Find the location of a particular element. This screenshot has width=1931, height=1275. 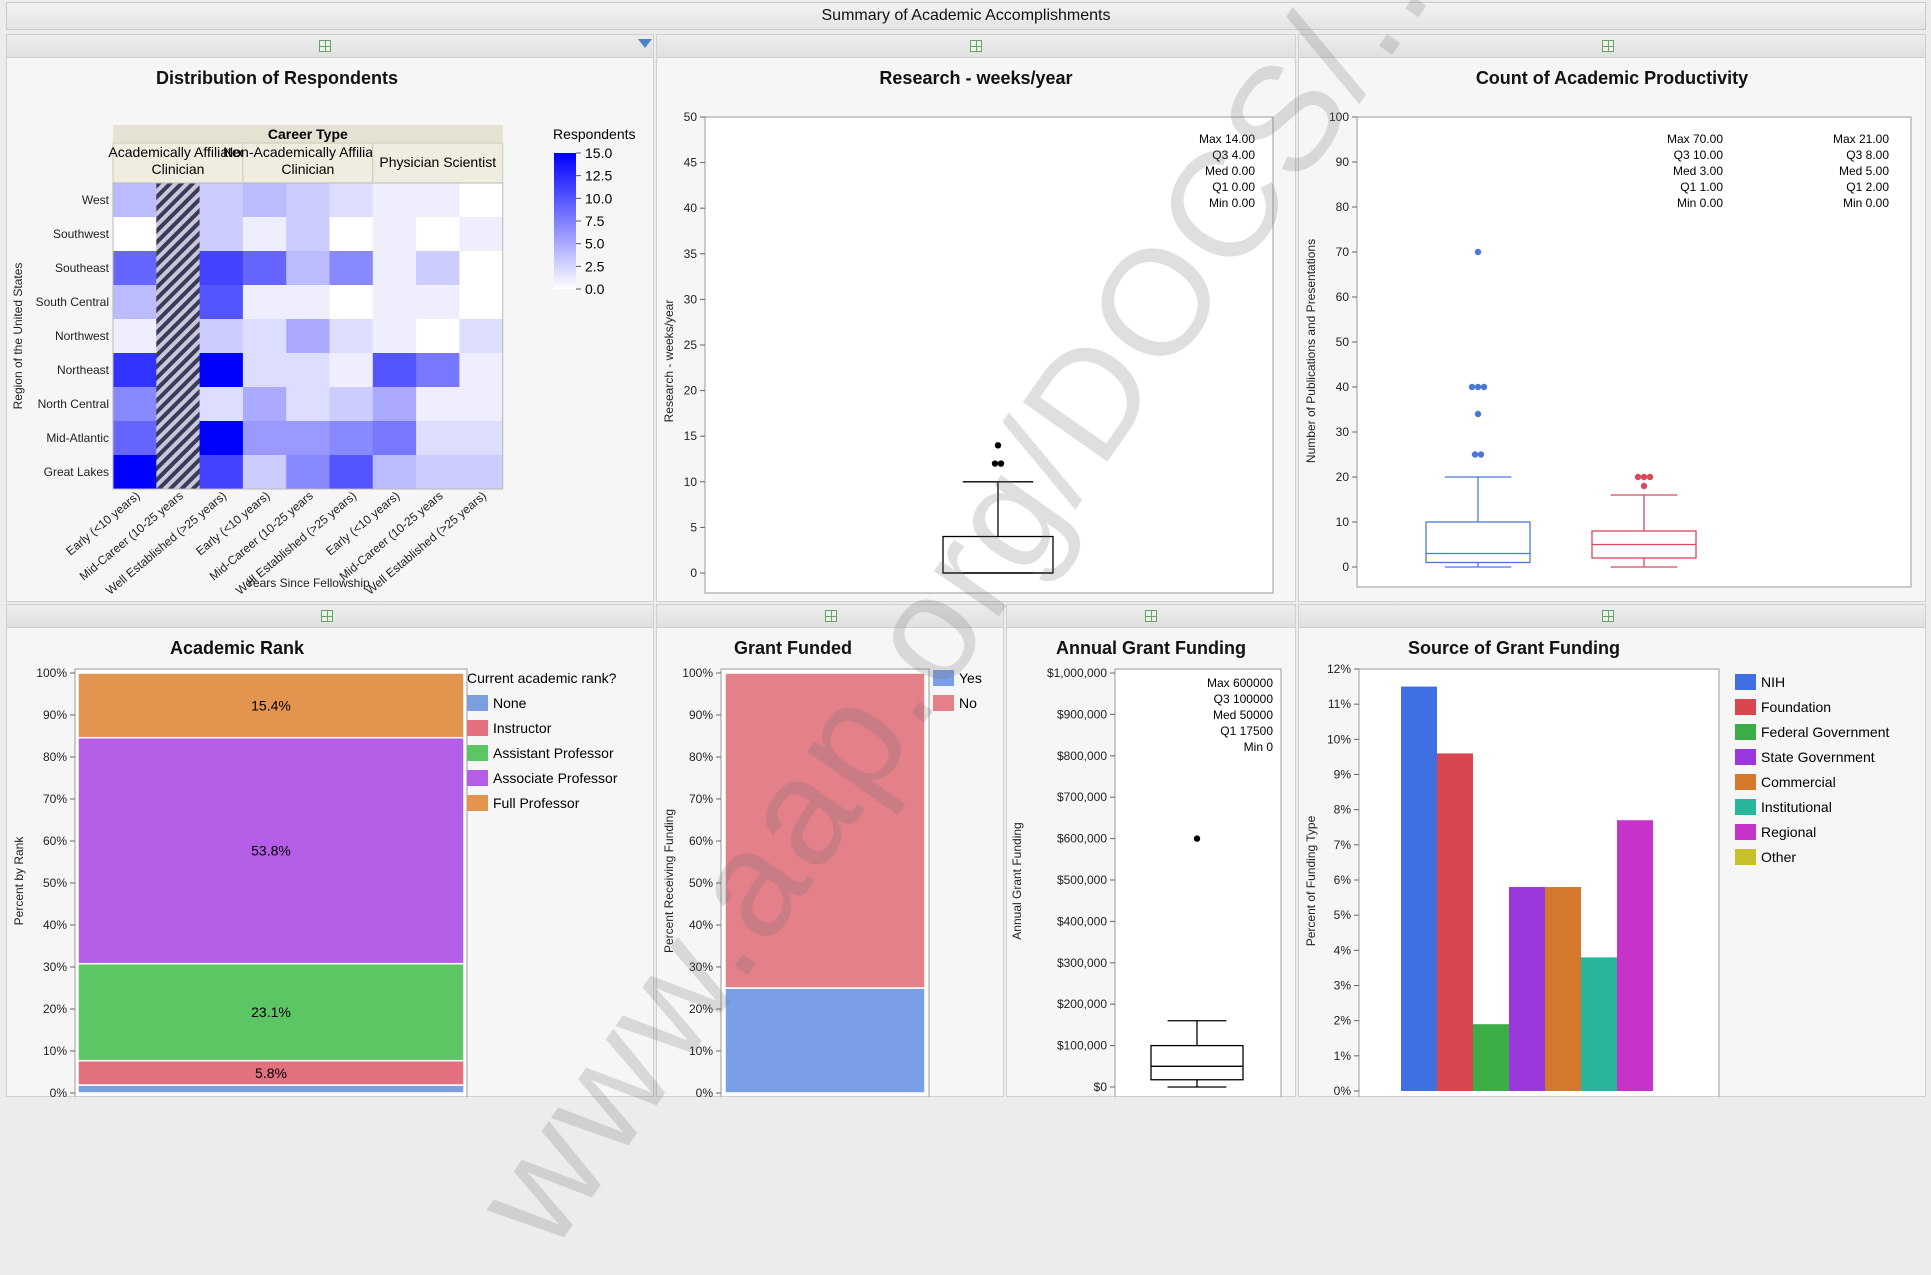

summary-stat: Max 21.00 is located at coordinates (1861, 139).